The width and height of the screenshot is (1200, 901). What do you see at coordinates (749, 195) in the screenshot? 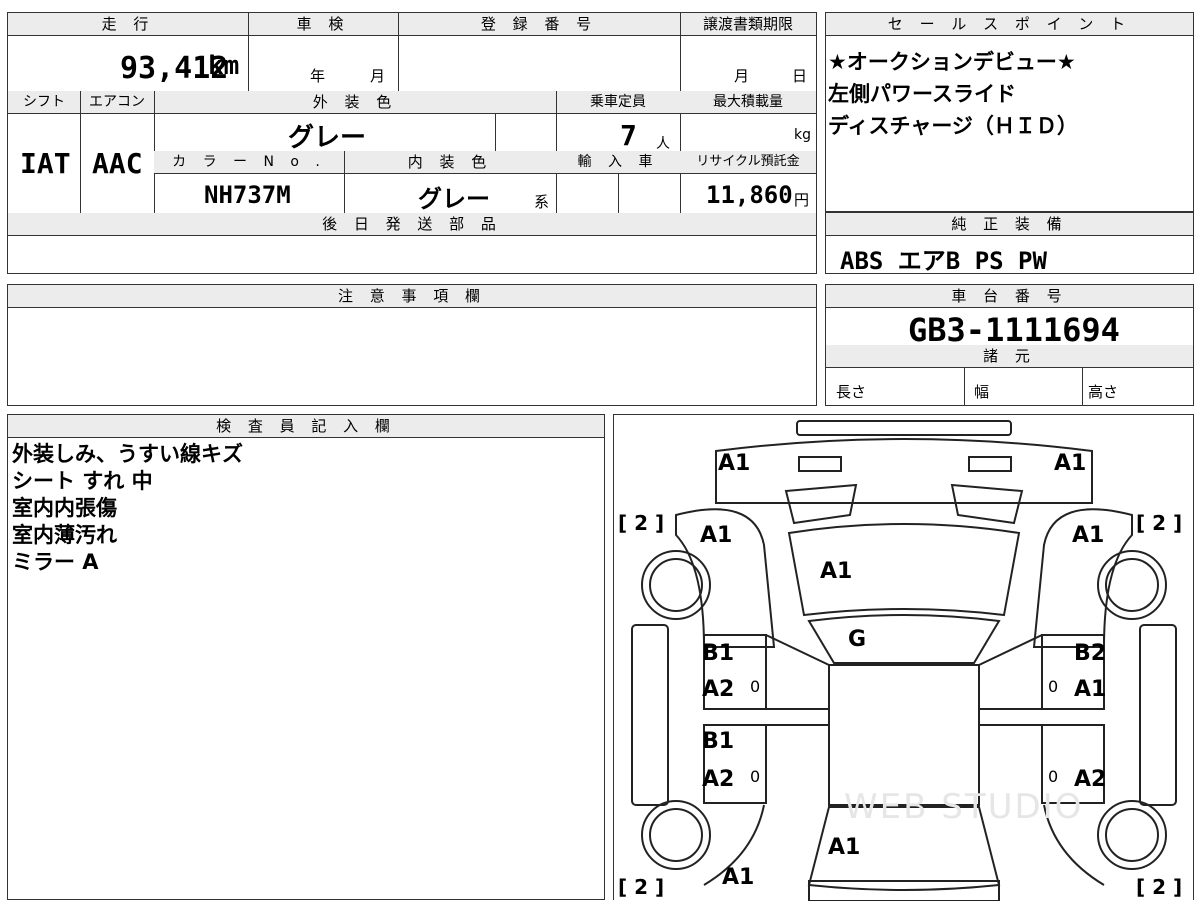
I see `recycle-value: 11,860` at bounding box center [749, 195].